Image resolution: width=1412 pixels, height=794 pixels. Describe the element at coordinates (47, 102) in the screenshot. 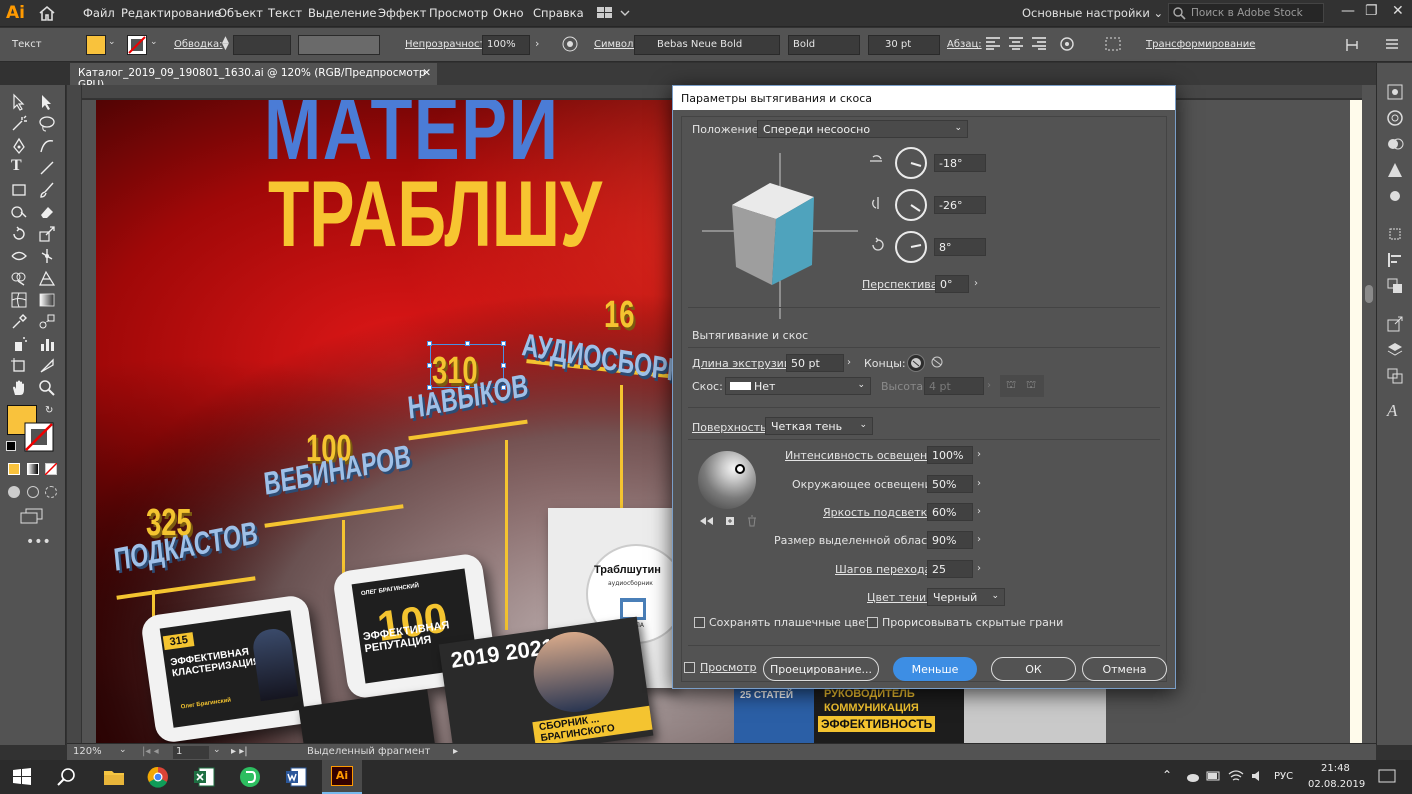

I see `direct-selection-tool-icon` at that location.